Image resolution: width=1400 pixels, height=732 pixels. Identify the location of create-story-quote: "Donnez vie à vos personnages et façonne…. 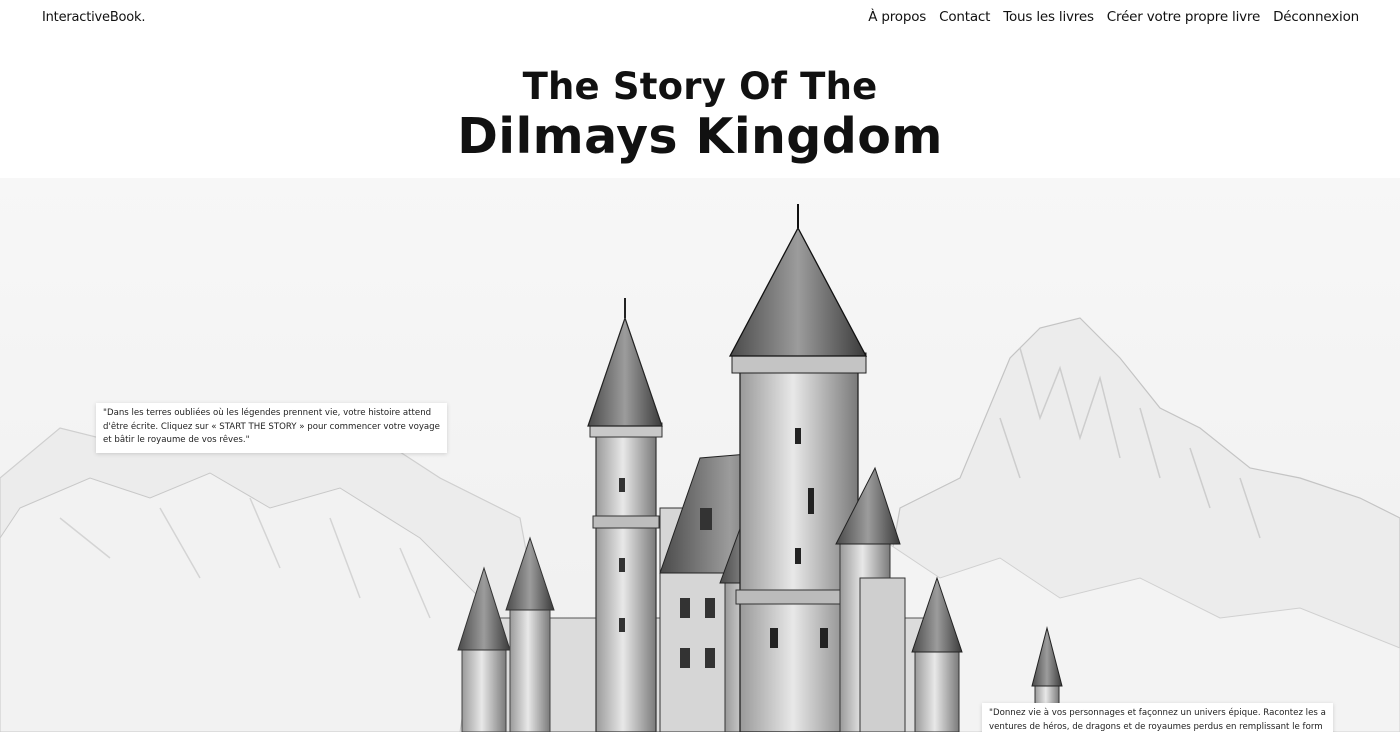
(1157, 717).